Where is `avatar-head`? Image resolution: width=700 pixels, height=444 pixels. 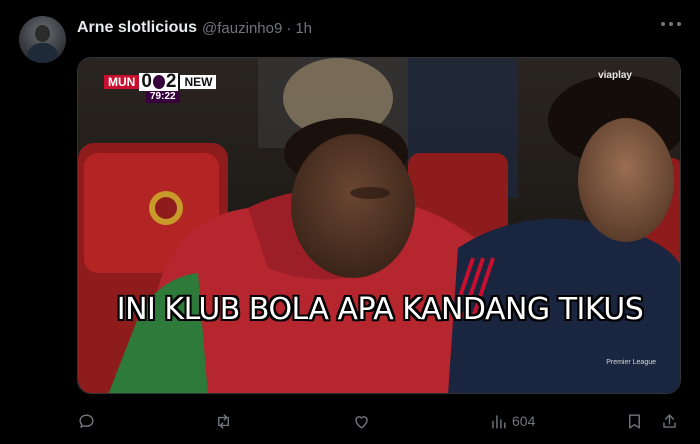 avatar-head is located at coordinates (42, 33).